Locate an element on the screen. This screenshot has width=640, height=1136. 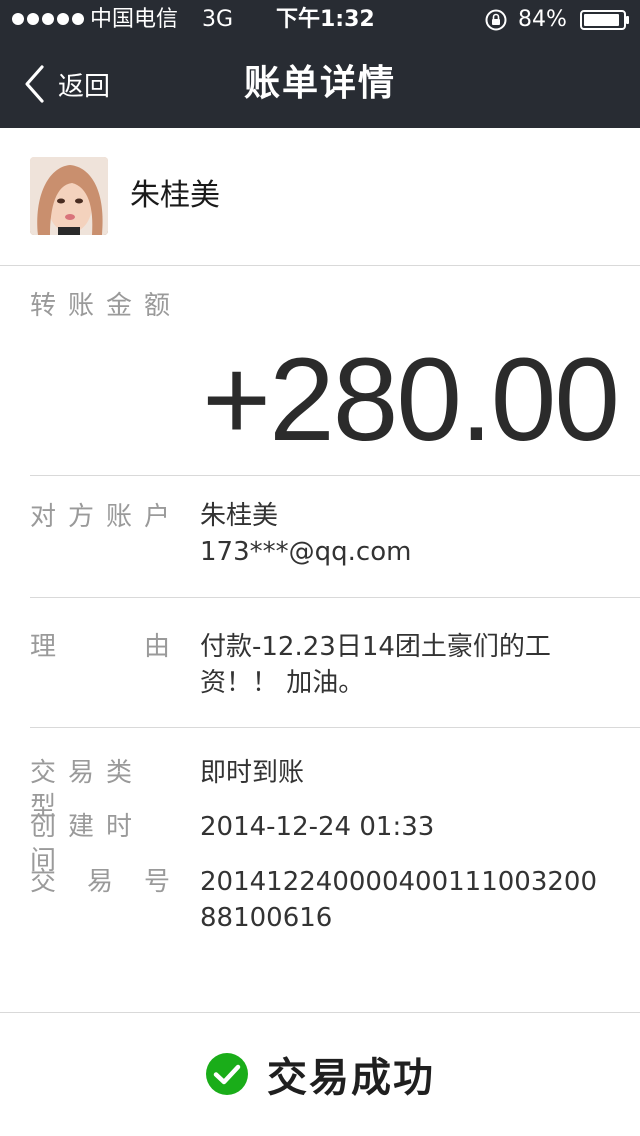
back-button: 返回 is located at coordinates (66, 84).